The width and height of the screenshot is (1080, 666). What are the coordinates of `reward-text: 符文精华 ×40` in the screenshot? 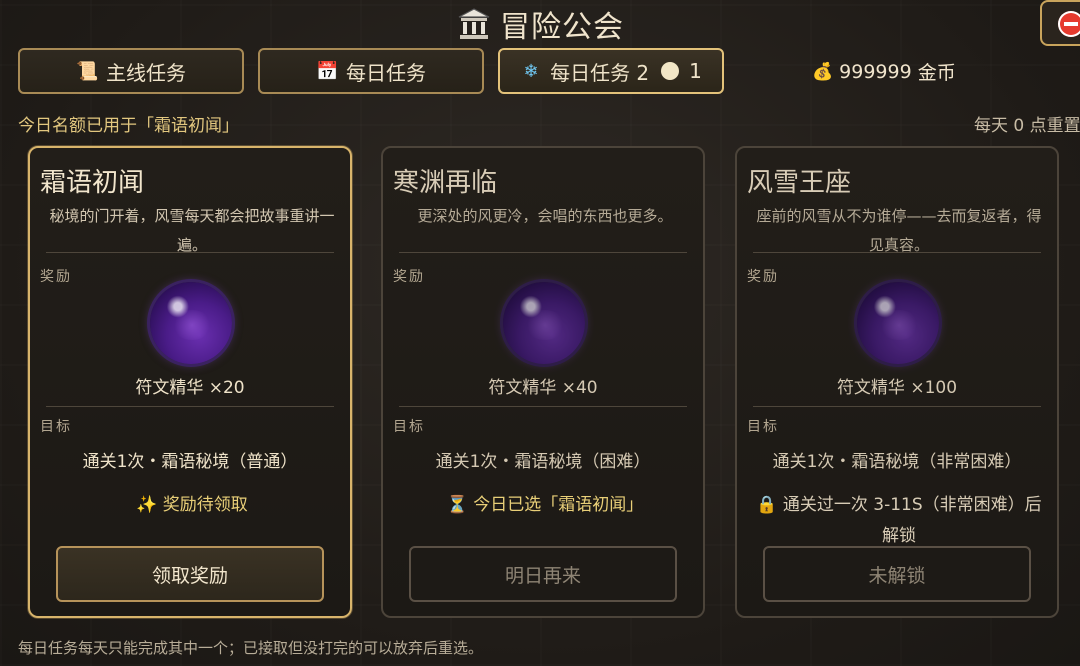 It's located at (543, 385).